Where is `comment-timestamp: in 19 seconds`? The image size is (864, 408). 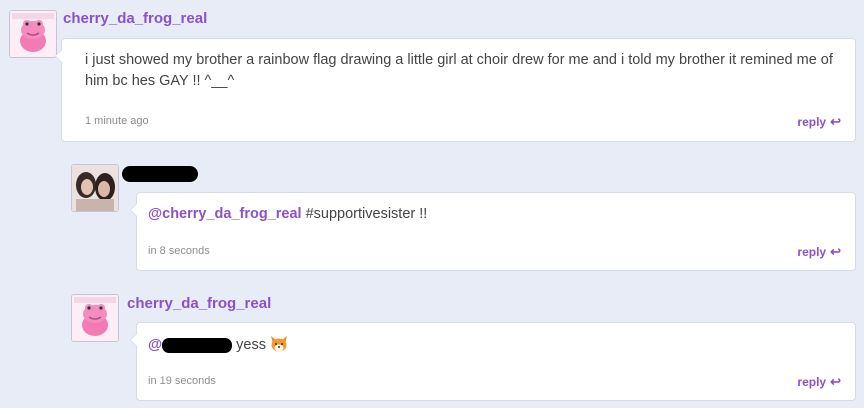 comment-timestamp: in 19 seconds is located at coordinates (182, 381).